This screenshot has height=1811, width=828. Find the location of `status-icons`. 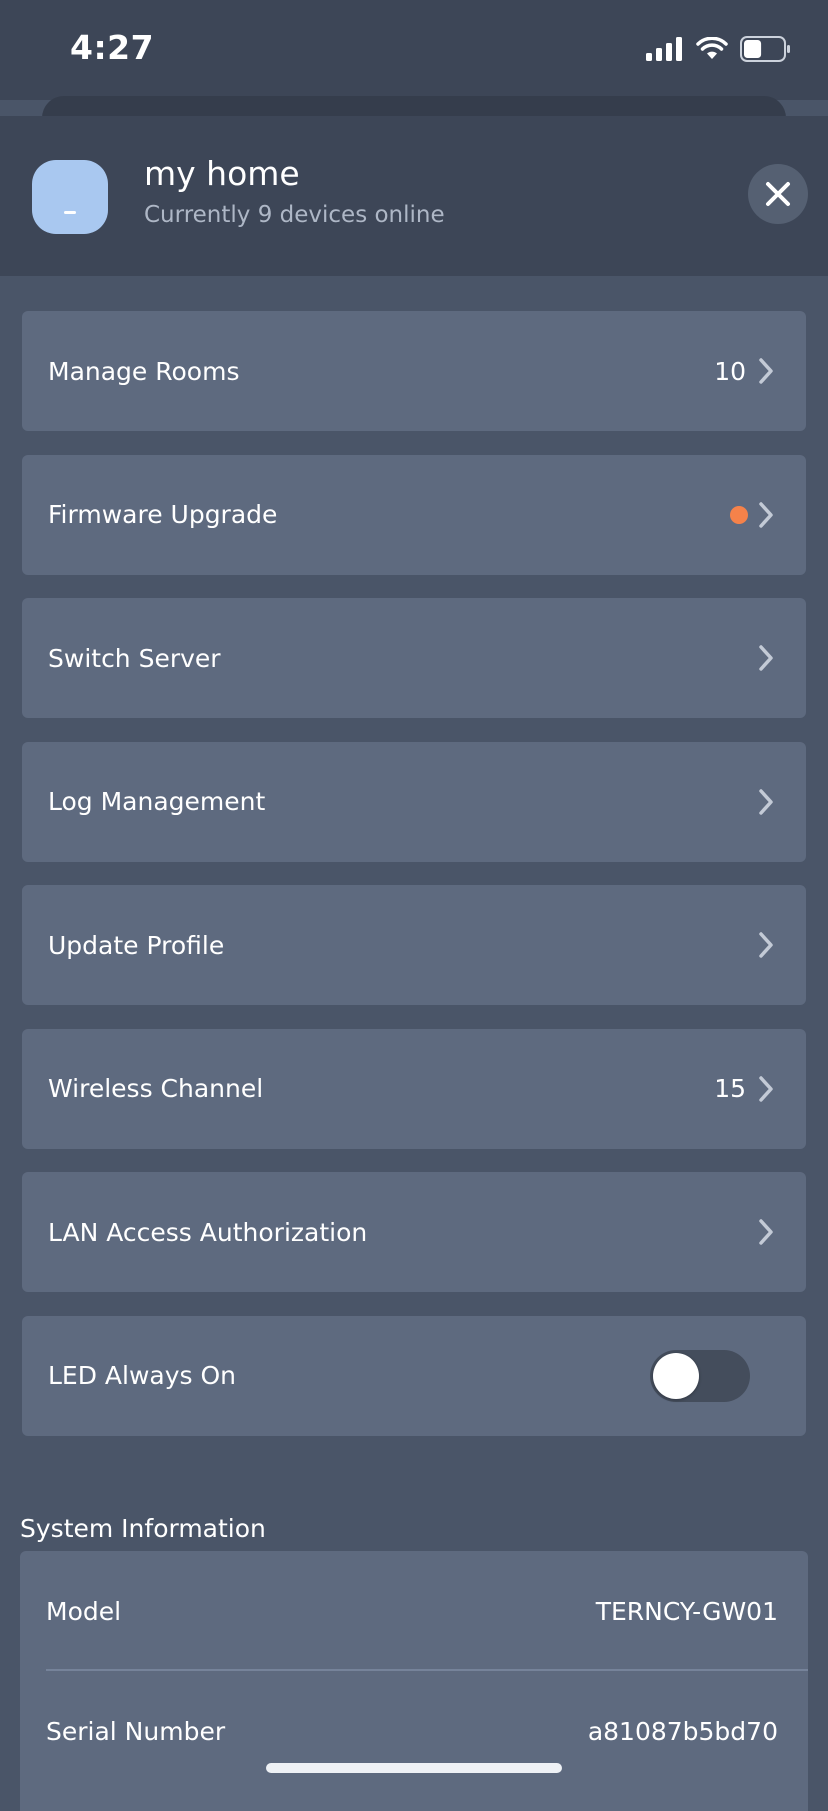

status-icons is located at coordinates (719, 49).